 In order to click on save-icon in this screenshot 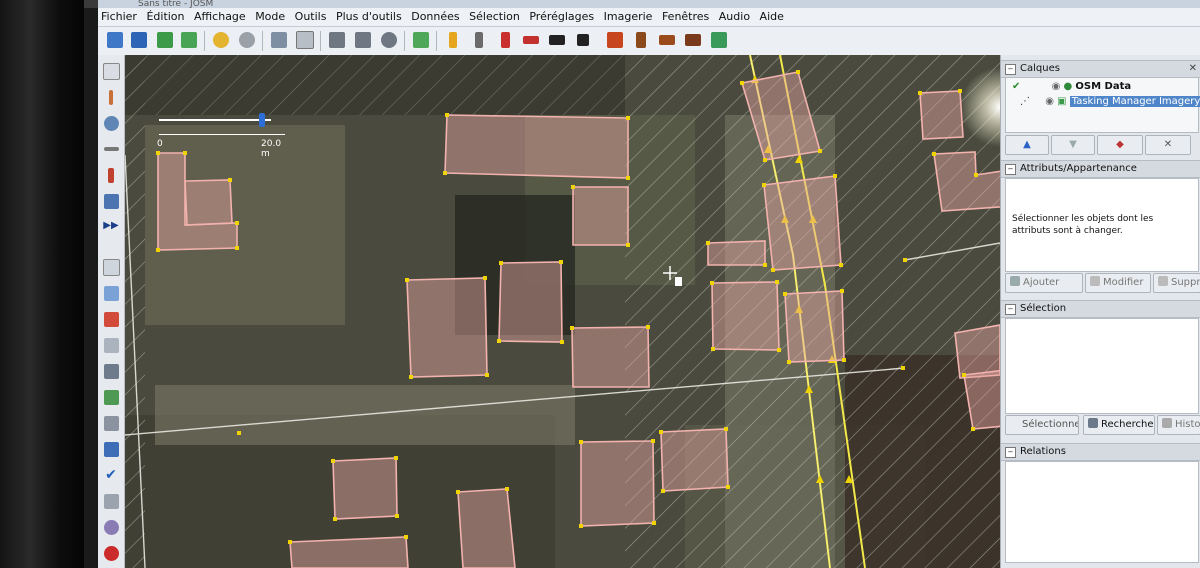, I will do `click(139, 40)`.